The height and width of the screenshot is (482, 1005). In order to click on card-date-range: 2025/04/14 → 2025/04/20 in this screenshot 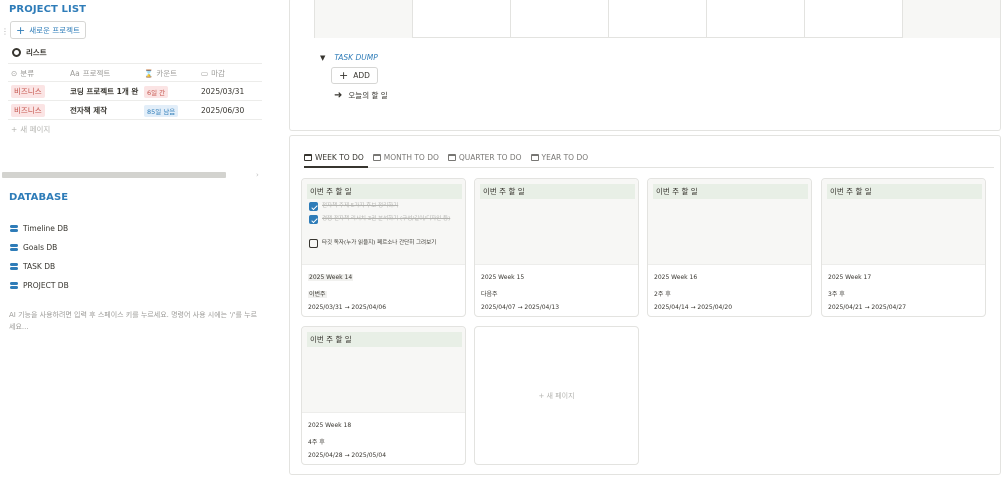, I will do `click(693, 307)`.